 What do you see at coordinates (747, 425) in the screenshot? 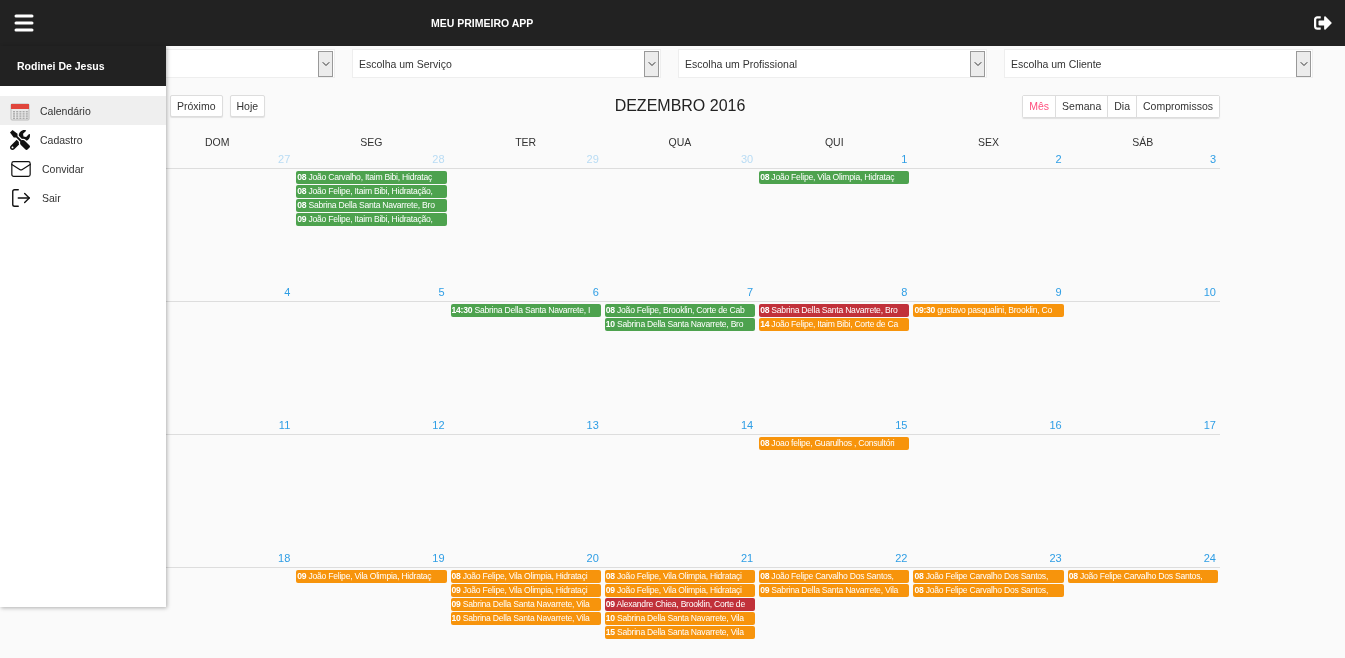
I see `day-number: 14` at bounding box center [747, 425].